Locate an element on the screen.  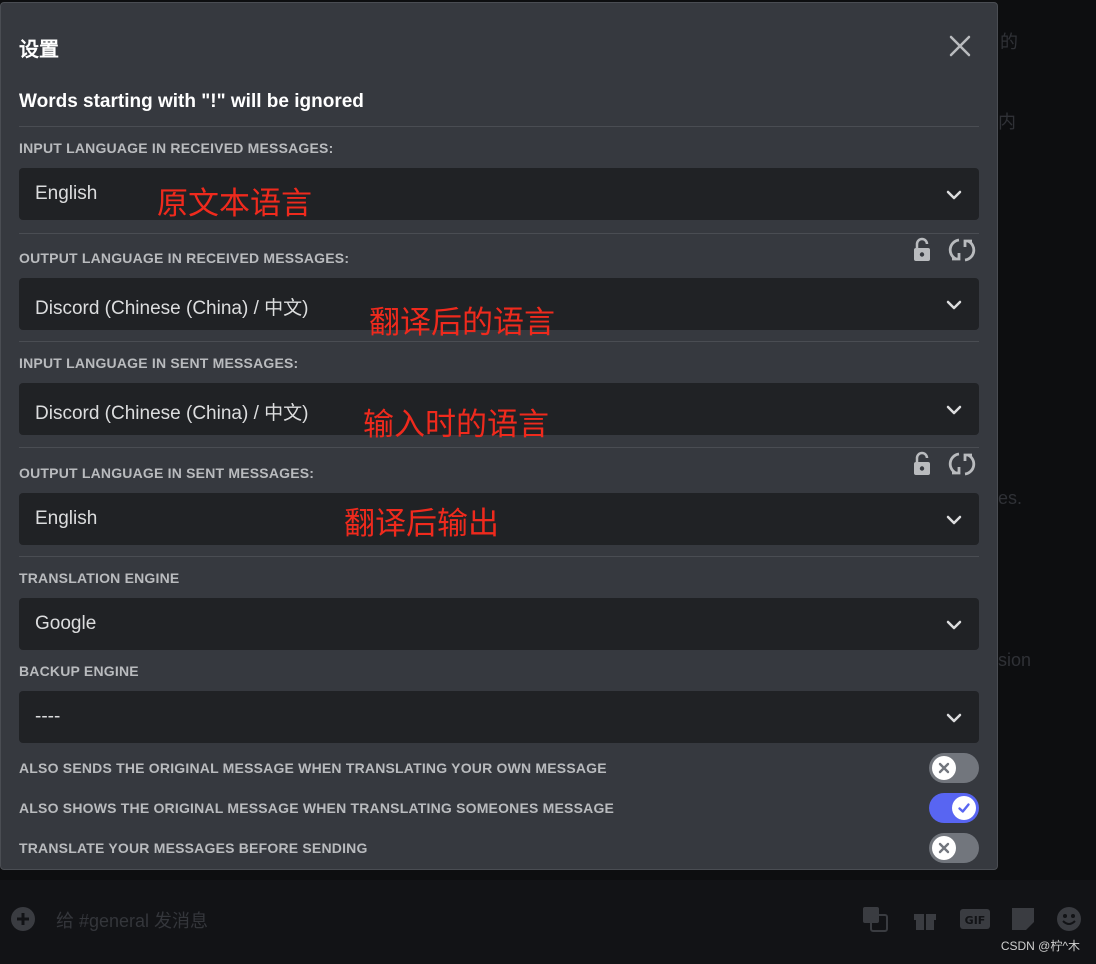
annotation-input-language: 输入时的语言 is located at coordinates (456, 425).